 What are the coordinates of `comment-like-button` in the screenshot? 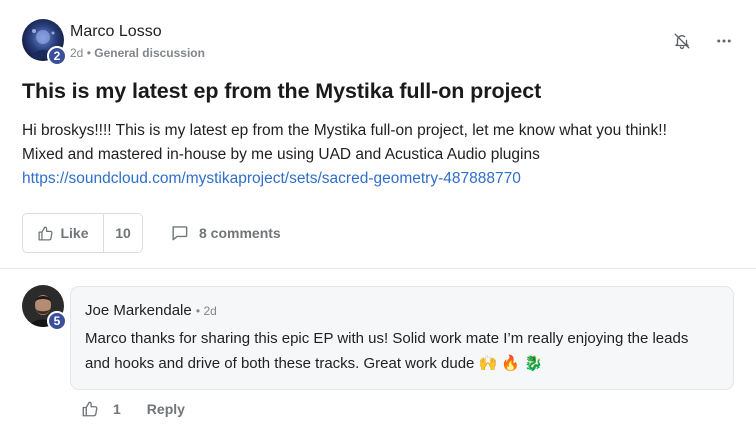 It's located at (90, 409).